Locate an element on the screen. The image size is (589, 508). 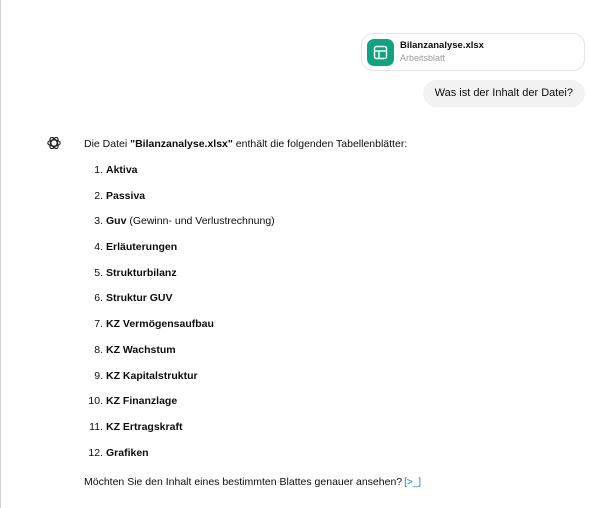
spreadsheet-icon is located at coordinates (380, 52).